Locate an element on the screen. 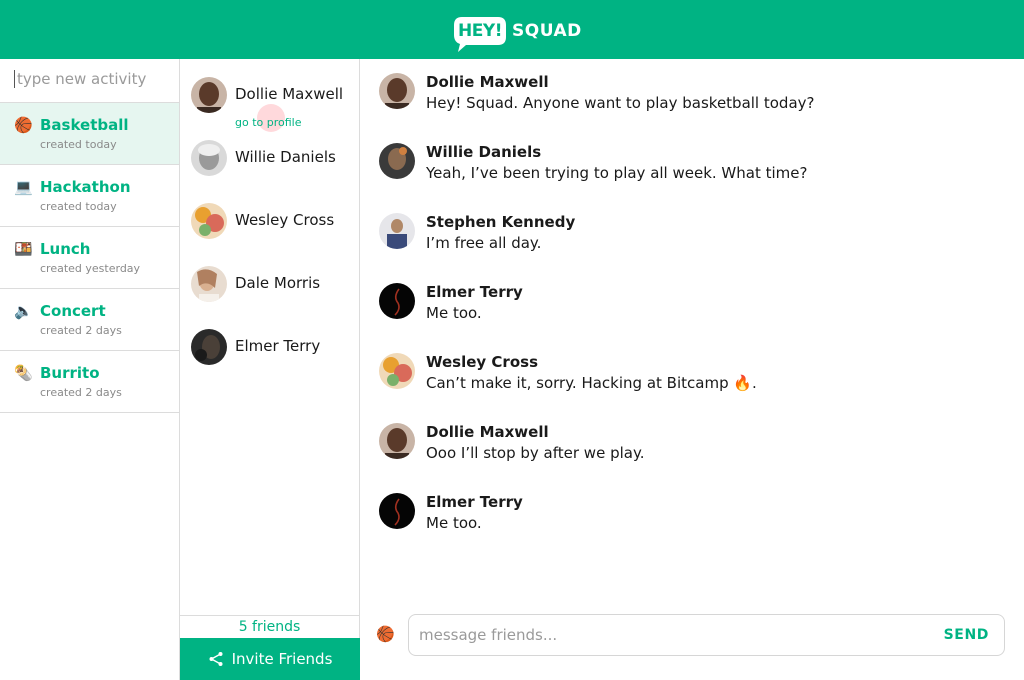  friends-count: 5 friends is located at coordinates (269, 627).